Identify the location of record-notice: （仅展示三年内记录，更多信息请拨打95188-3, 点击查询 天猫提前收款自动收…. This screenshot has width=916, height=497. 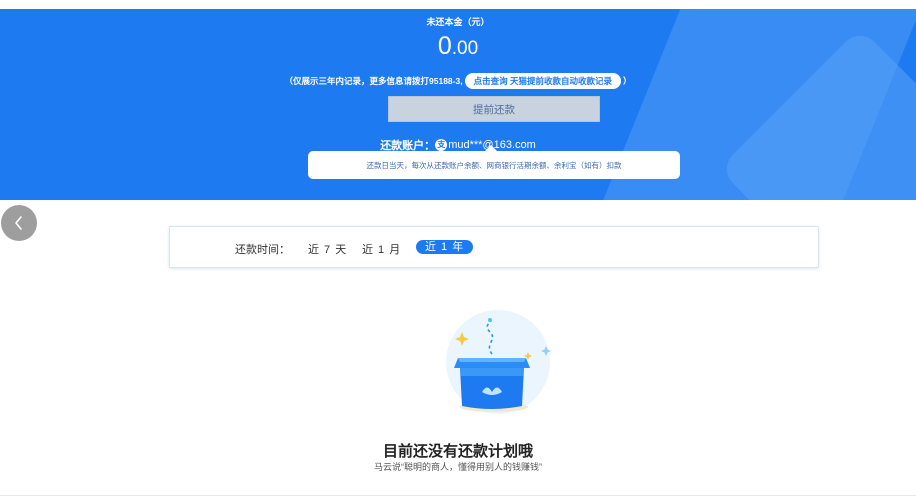
(458, 81).